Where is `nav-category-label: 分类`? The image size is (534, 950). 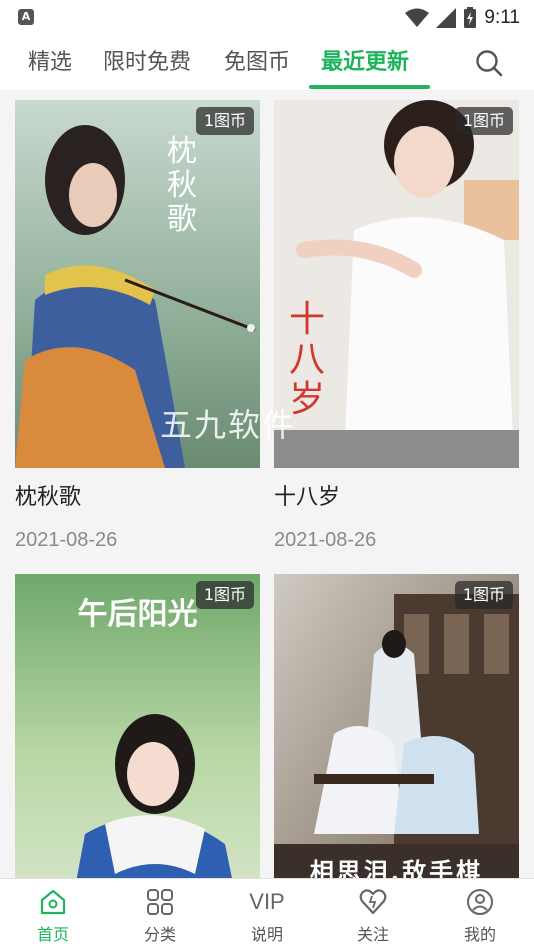
nav-category-label: 分类 is located at coordinates (159, 934).